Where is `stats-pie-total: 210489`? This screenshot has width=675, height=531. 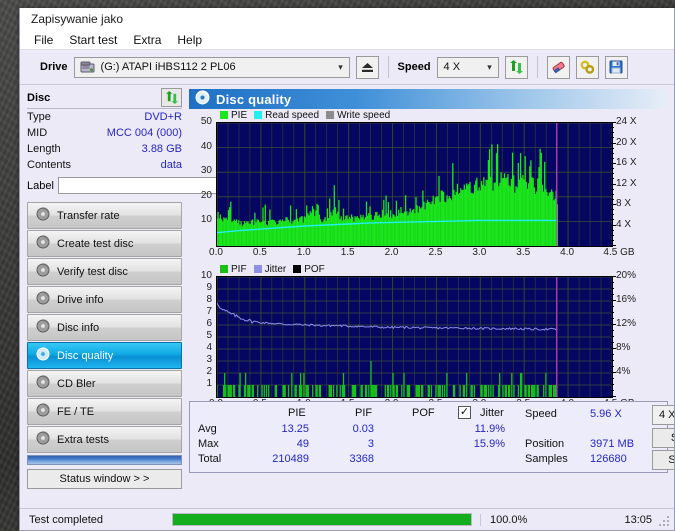
stats-pie-total: 210489 is located at coordinates (290, 459).